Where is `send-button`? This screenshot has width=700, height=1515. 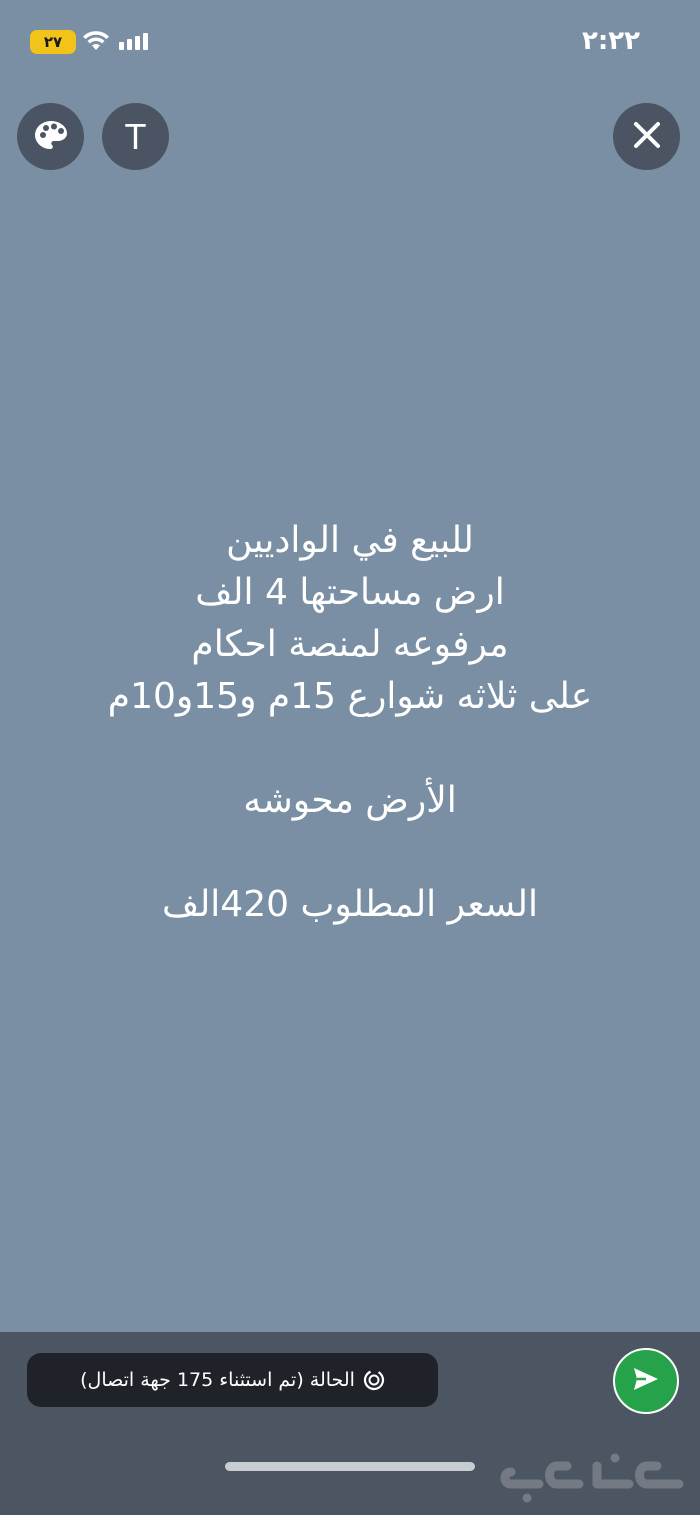
send-button is located at coordinates (646, 1381).